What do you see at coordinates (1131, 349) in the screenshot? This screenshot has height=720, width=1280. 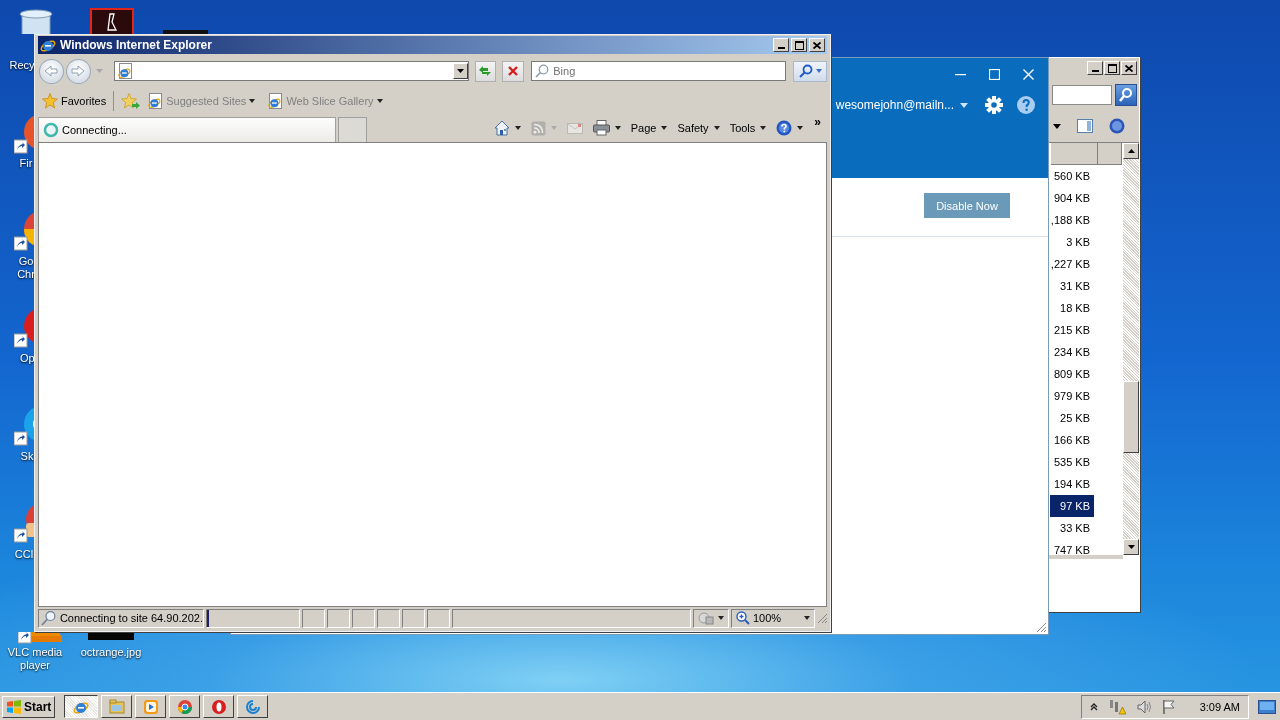 I see `scrollbar` at bounding box center [1131, 349].